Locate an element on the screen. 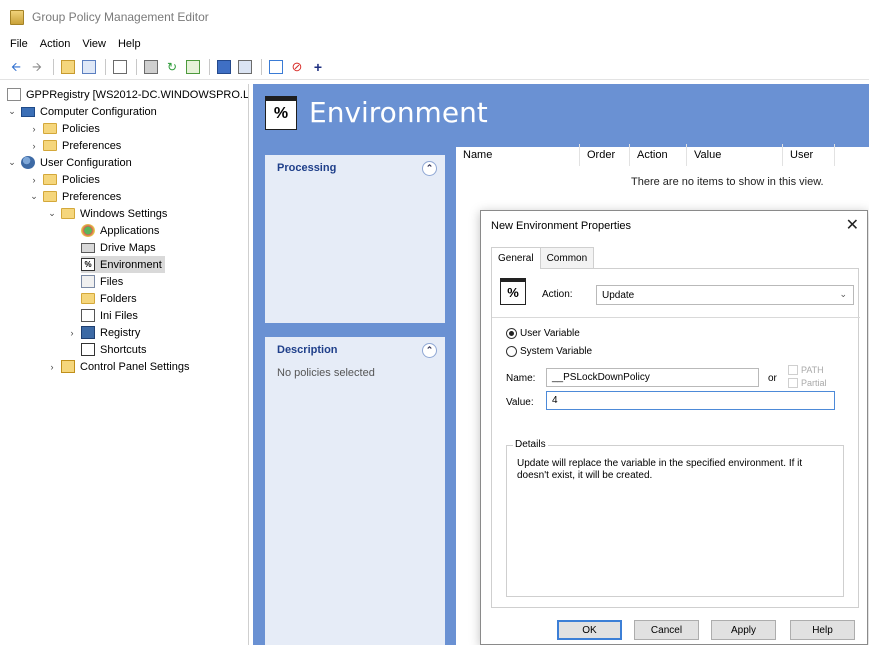  ok-button: OK is located at coordinates (589, 630).